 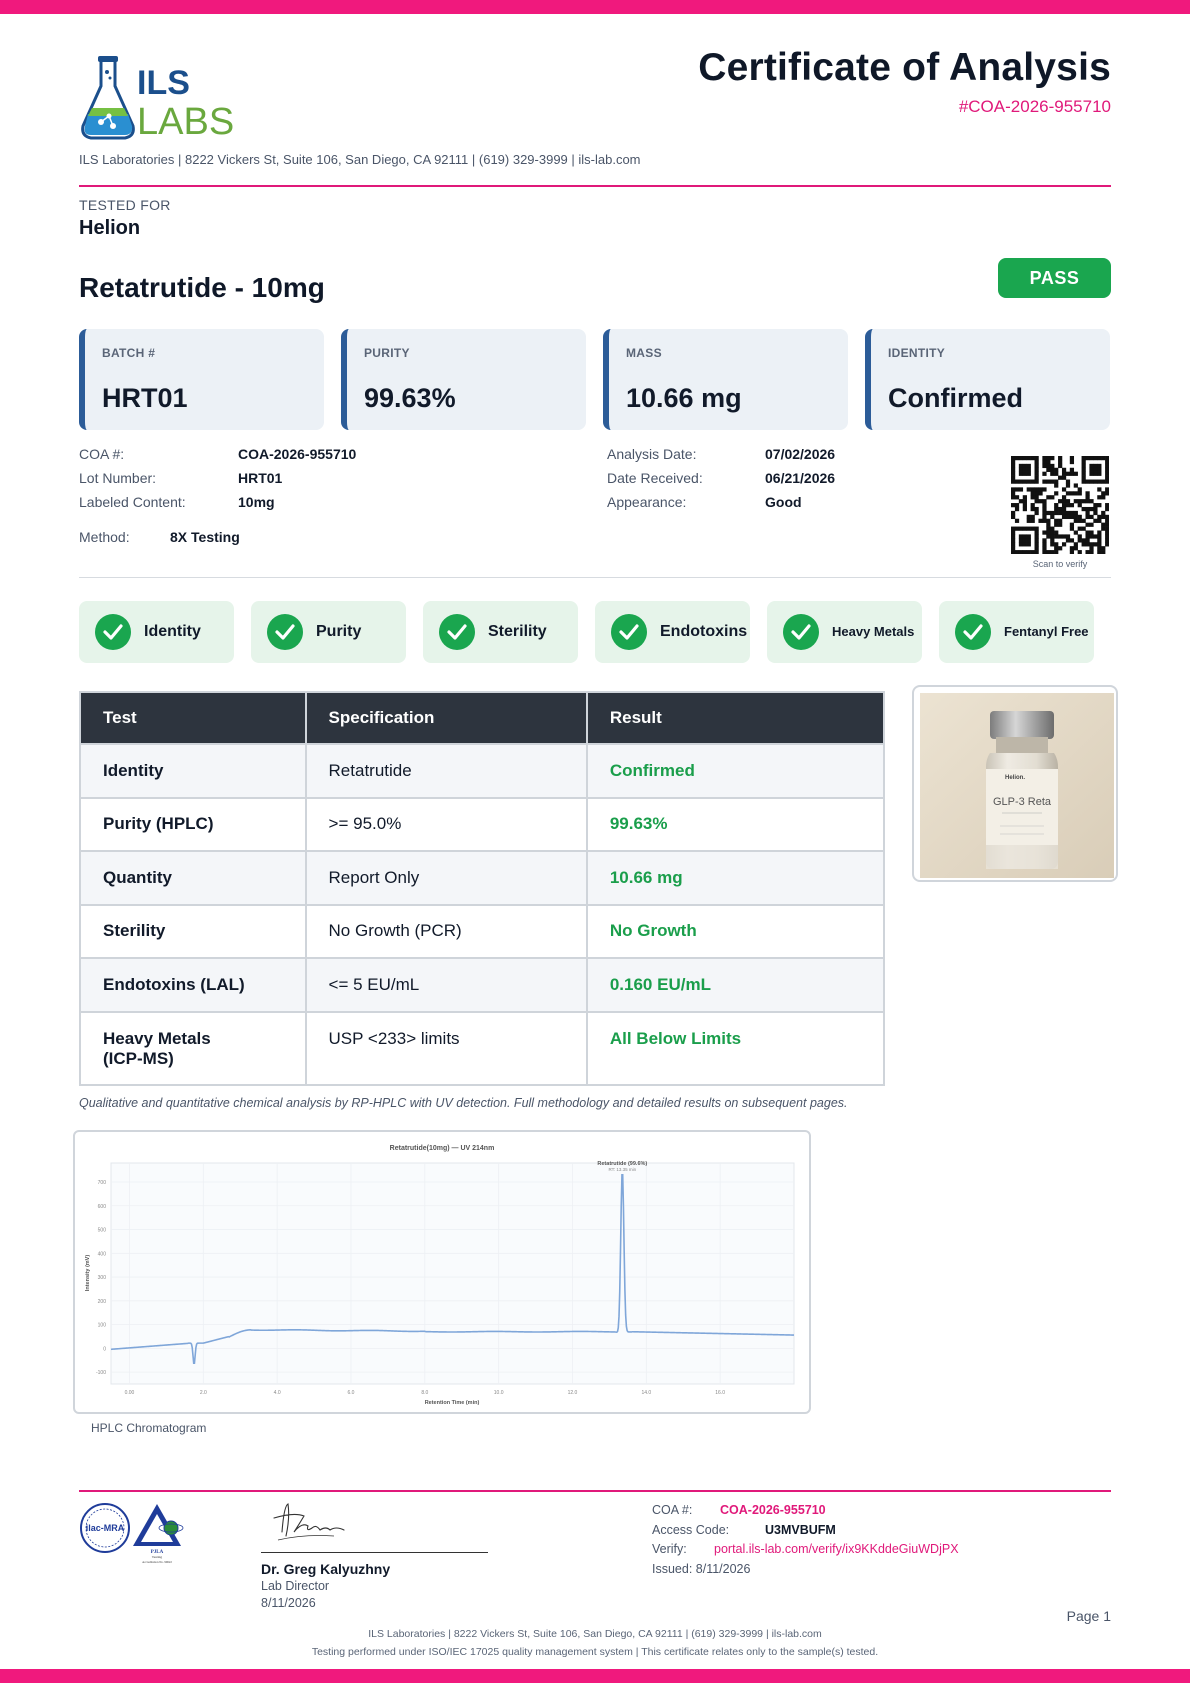 I want to click on x-tick-label: 2.0, so click(x=203, y=1393).